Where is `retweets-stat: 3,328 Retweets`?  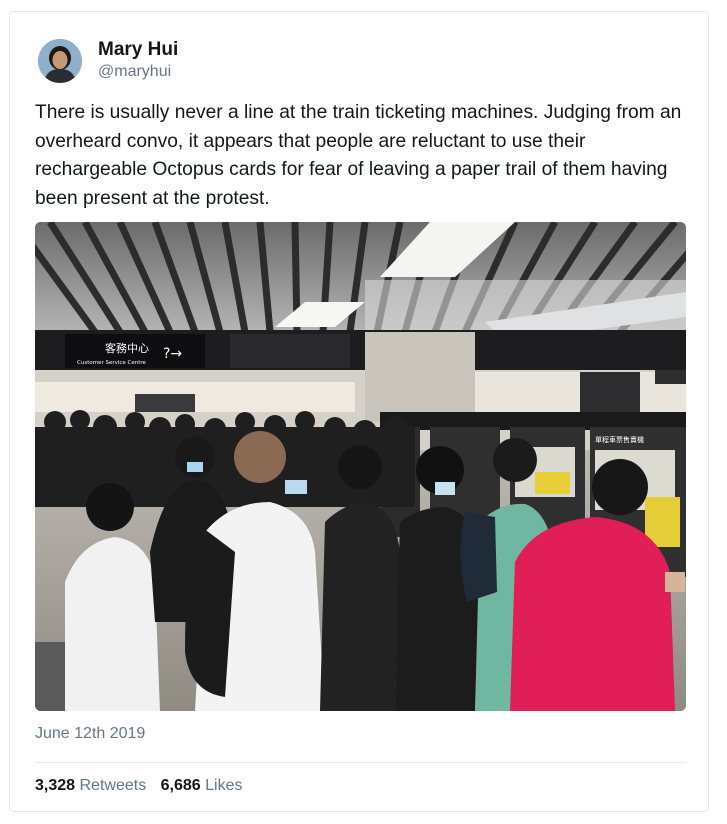
retweets-stat: 3,328 Retweets is located at coordinates (90, 785).